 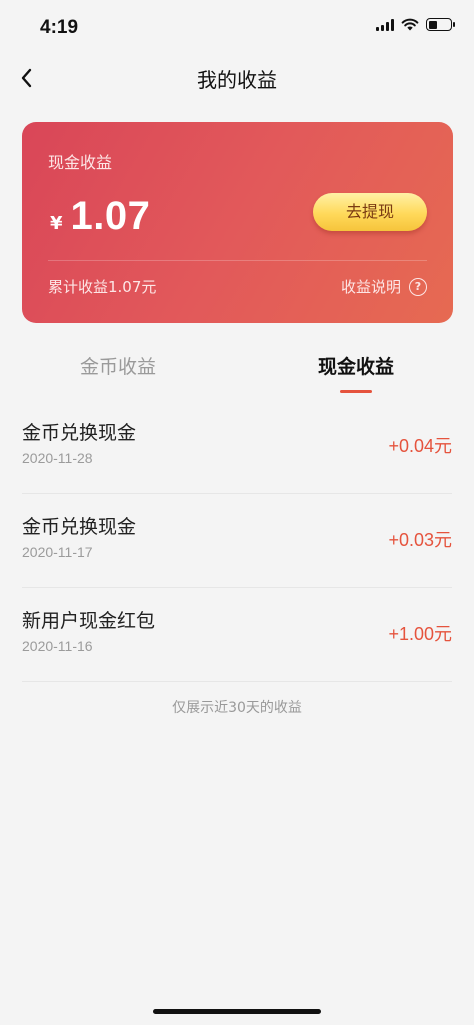 What do you see at coordinates (440, 24) in the screenshot?
I see `battery-icon` at bounding box center [440, 24].